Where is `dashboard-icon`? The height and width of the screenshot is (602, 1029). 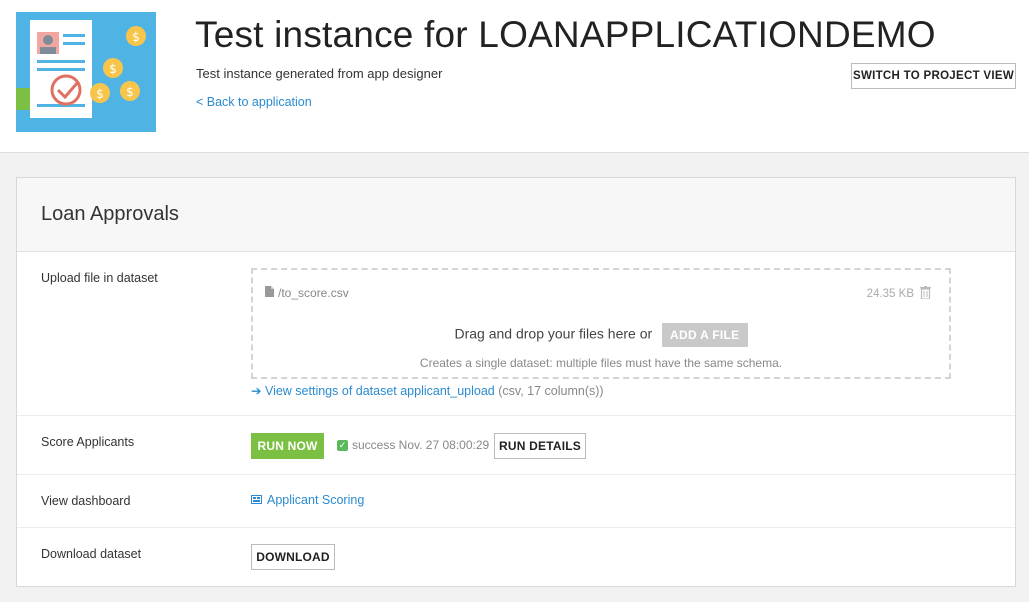 dashboard-icon is located at coordinates (256, 500).